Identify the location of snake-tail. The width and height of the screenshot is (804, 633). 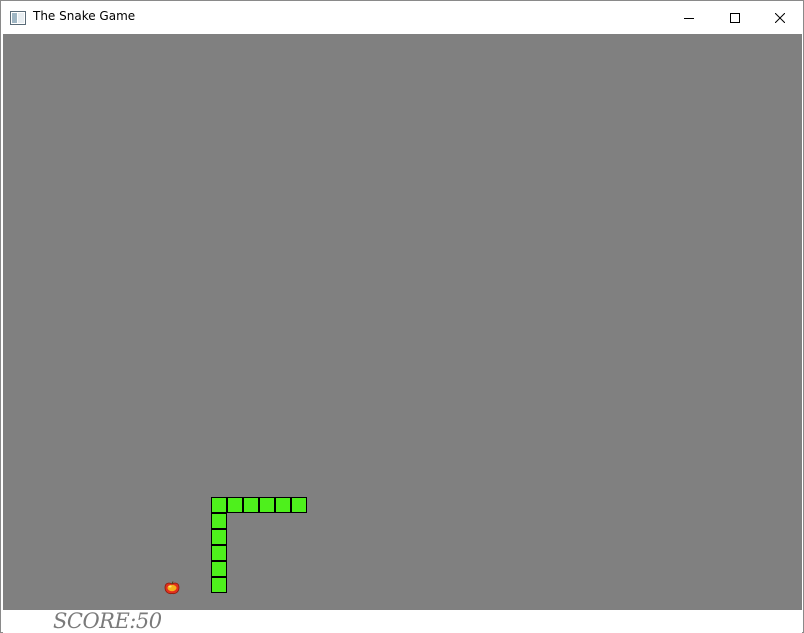
(219, 585).